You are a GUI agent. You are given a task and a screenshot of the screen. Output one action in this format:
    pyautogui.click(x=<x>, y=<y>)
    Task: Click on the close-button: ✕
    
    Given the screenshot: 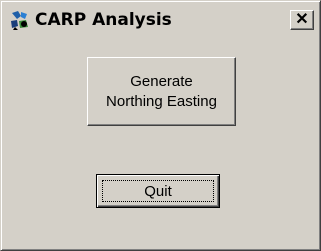 What is the action you would take?
    pyautogui.click(x=302, y=20)
    